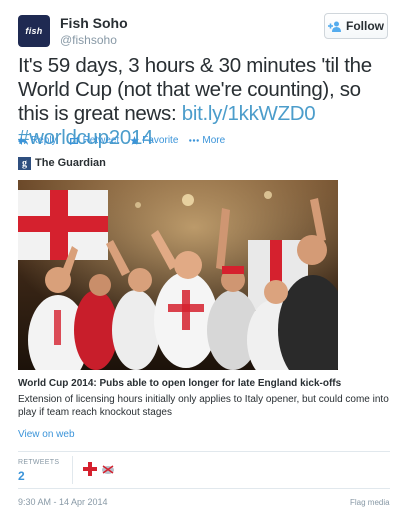  Describe the element at coordinates (249, 113) in the screenshot. I see `tweet-link: bit.ly/1kkWZD0` at that location.